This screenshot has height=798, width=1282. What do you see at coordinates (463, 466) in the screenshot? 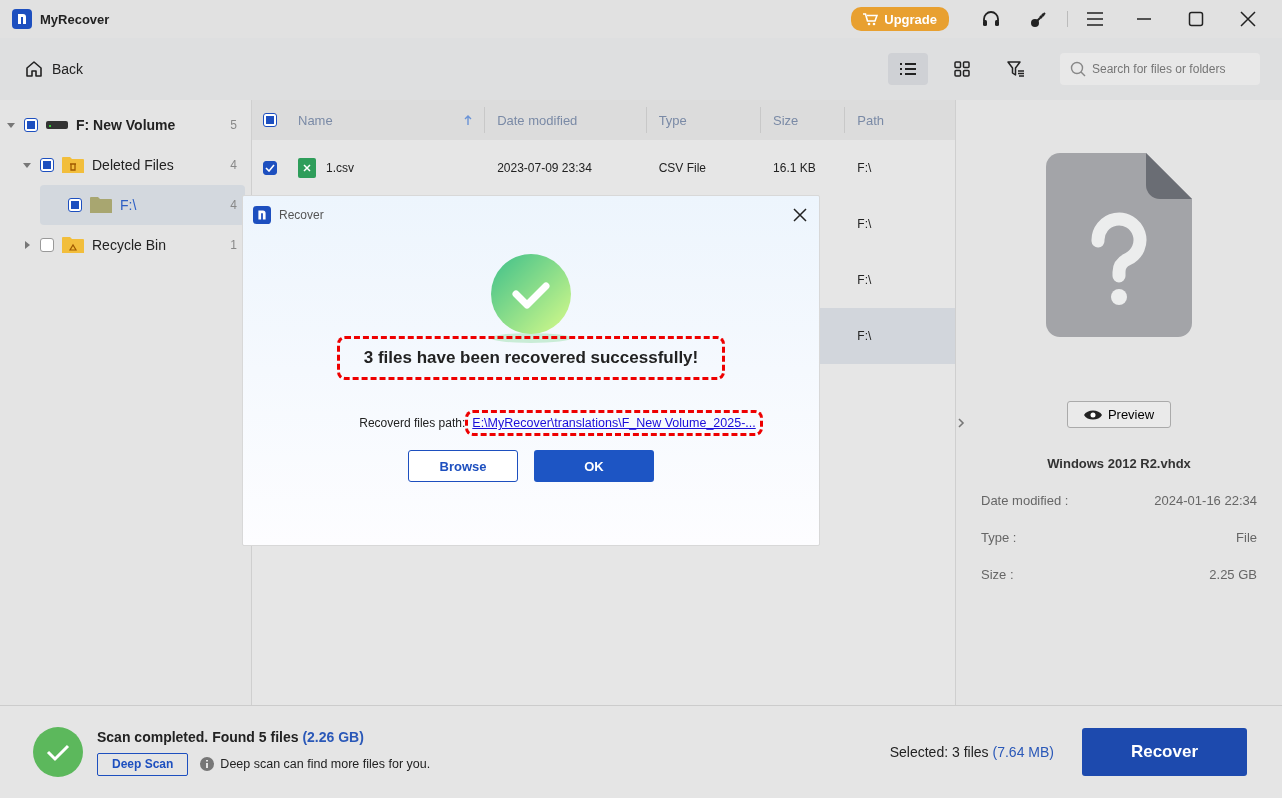
I see `browse-button: Browse` at bounding box center [463, 466].